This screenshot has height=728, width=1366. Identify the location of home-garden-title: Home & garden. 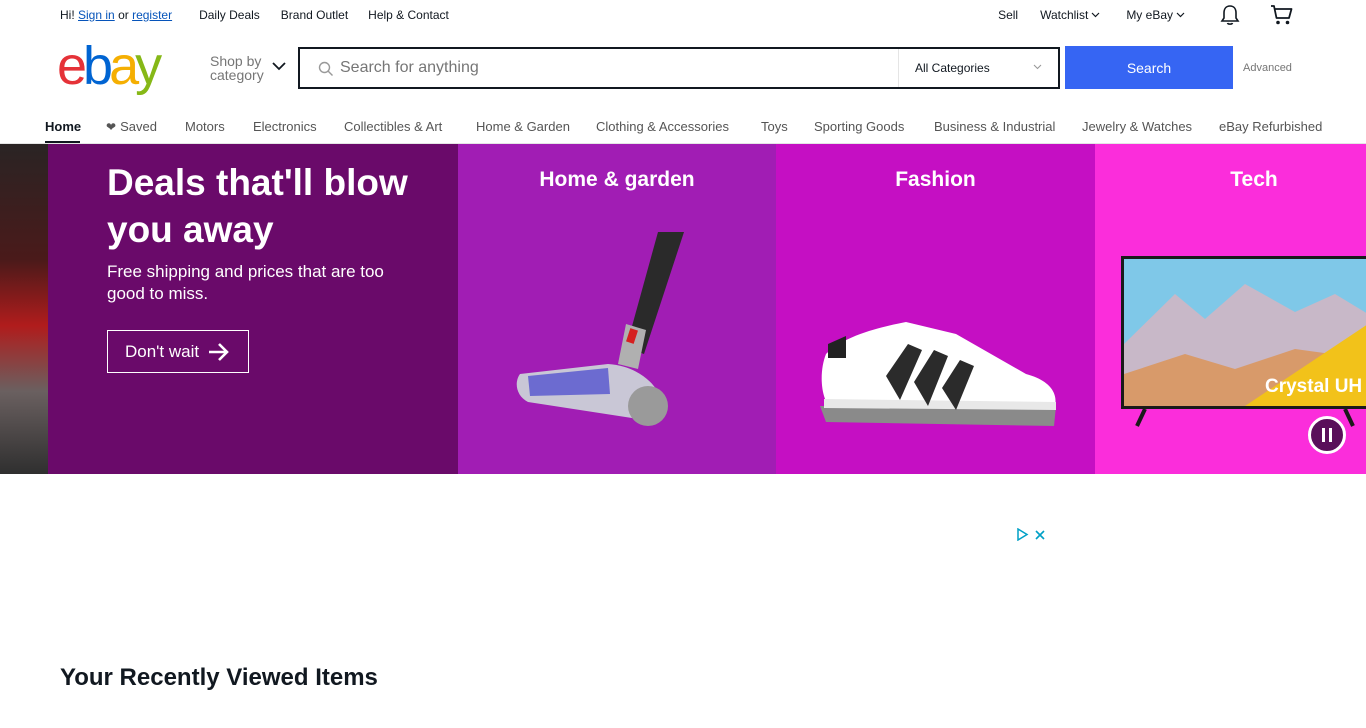
(617, 179).